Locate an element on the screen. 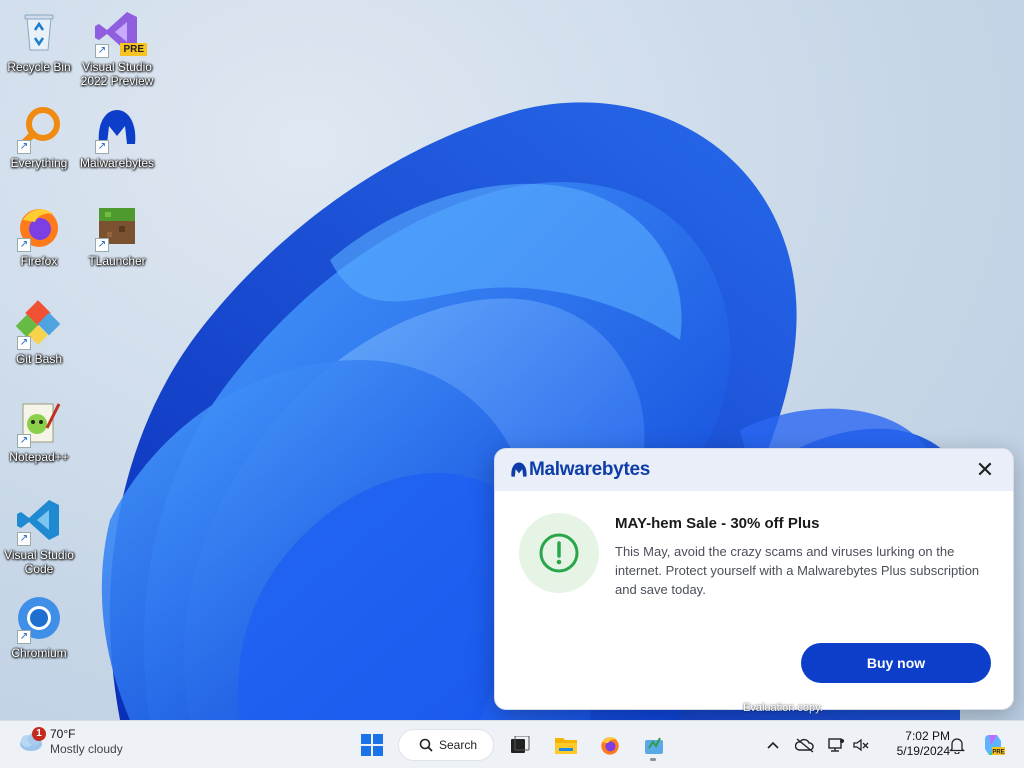 The image size is (1024, 768). buy-now-button: Buy now is located at coordinates (896, 663).